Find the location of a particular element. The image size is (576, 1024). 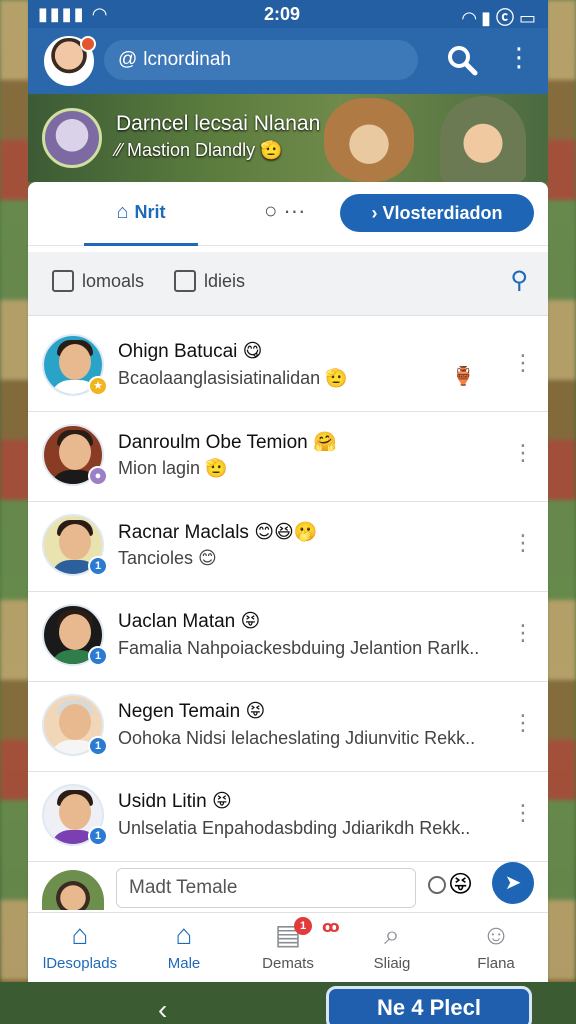

signal-icon: ▮▮▮▮ ◠ is located at coordinates (73, 14).